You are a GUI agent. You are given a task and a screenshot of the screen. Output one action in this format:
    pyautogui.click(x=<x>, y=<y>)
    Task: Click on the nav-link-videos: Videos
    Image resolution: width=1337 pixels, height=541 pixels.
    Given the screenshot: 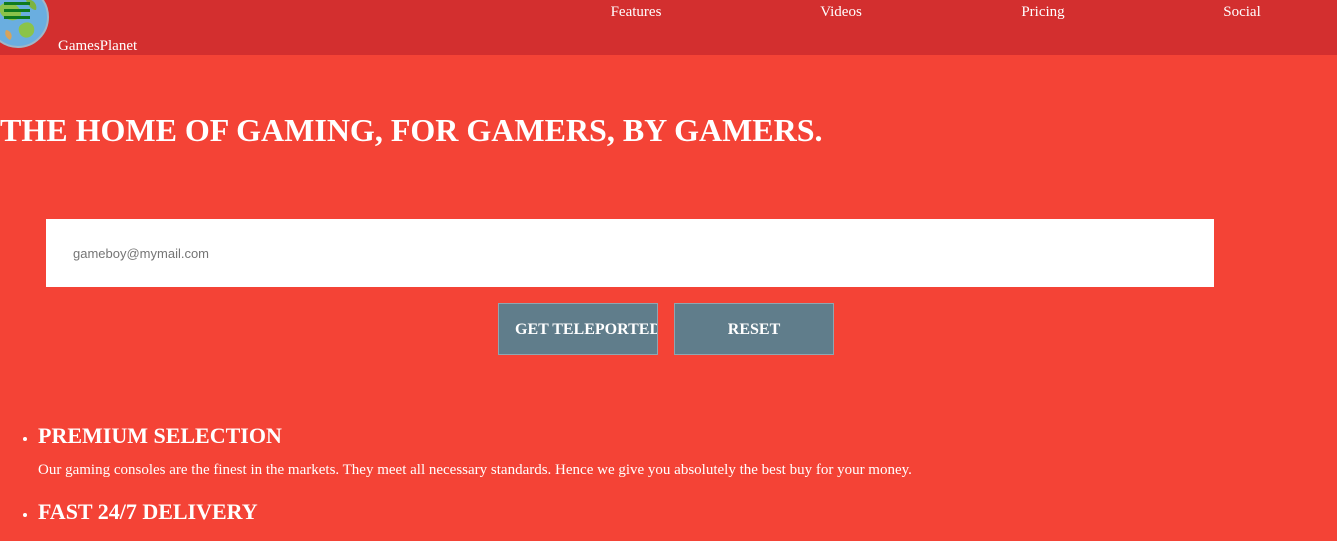 What is the action you would take?
    pyautogui.click(x=841, y=12)
    